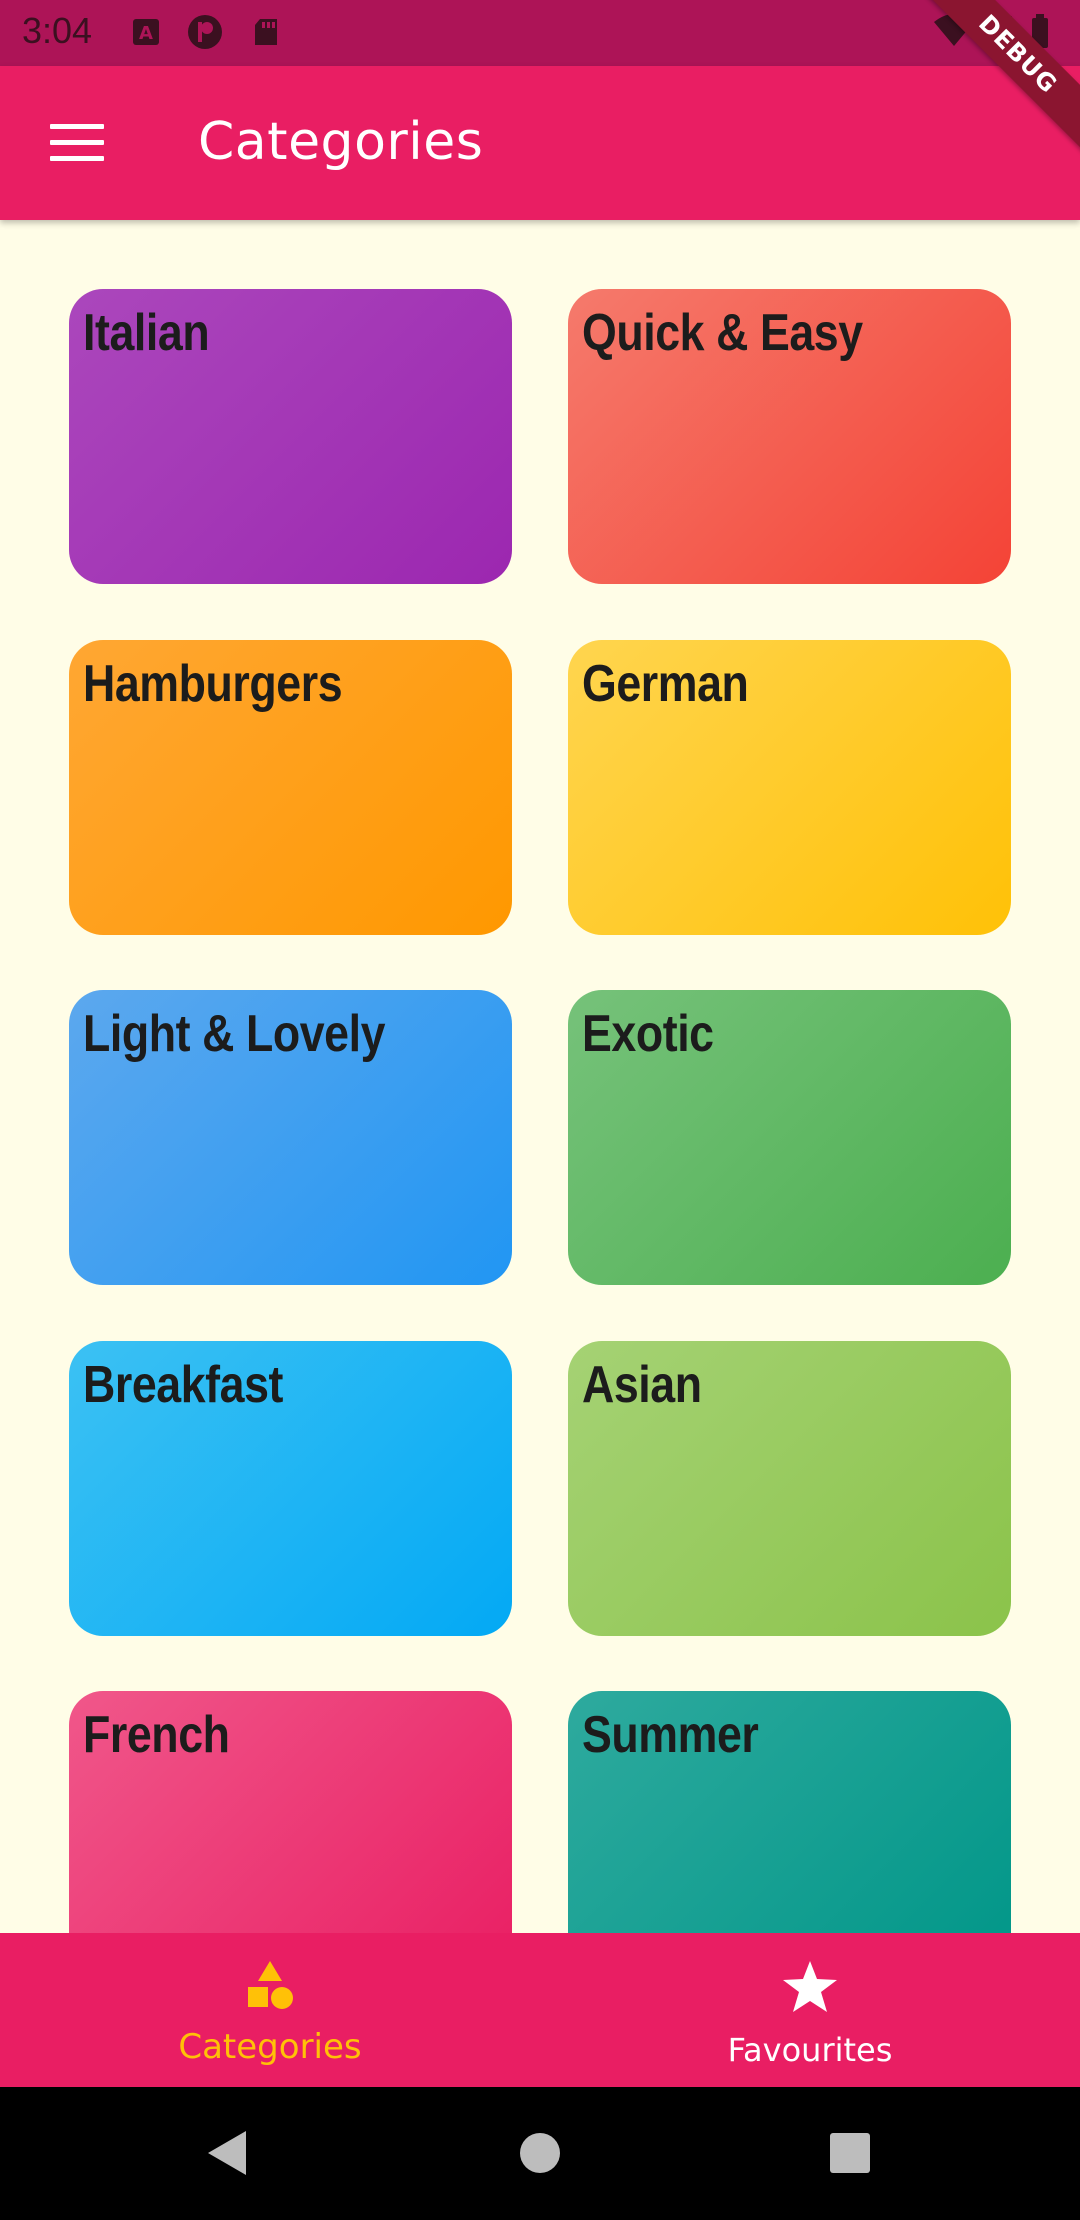 The height and width of the screenshot is (2220, 1080). What do you see at coordinates (270, 1985) in the screenshot?
I see `category-icon` at bounding box center [270, 1985].